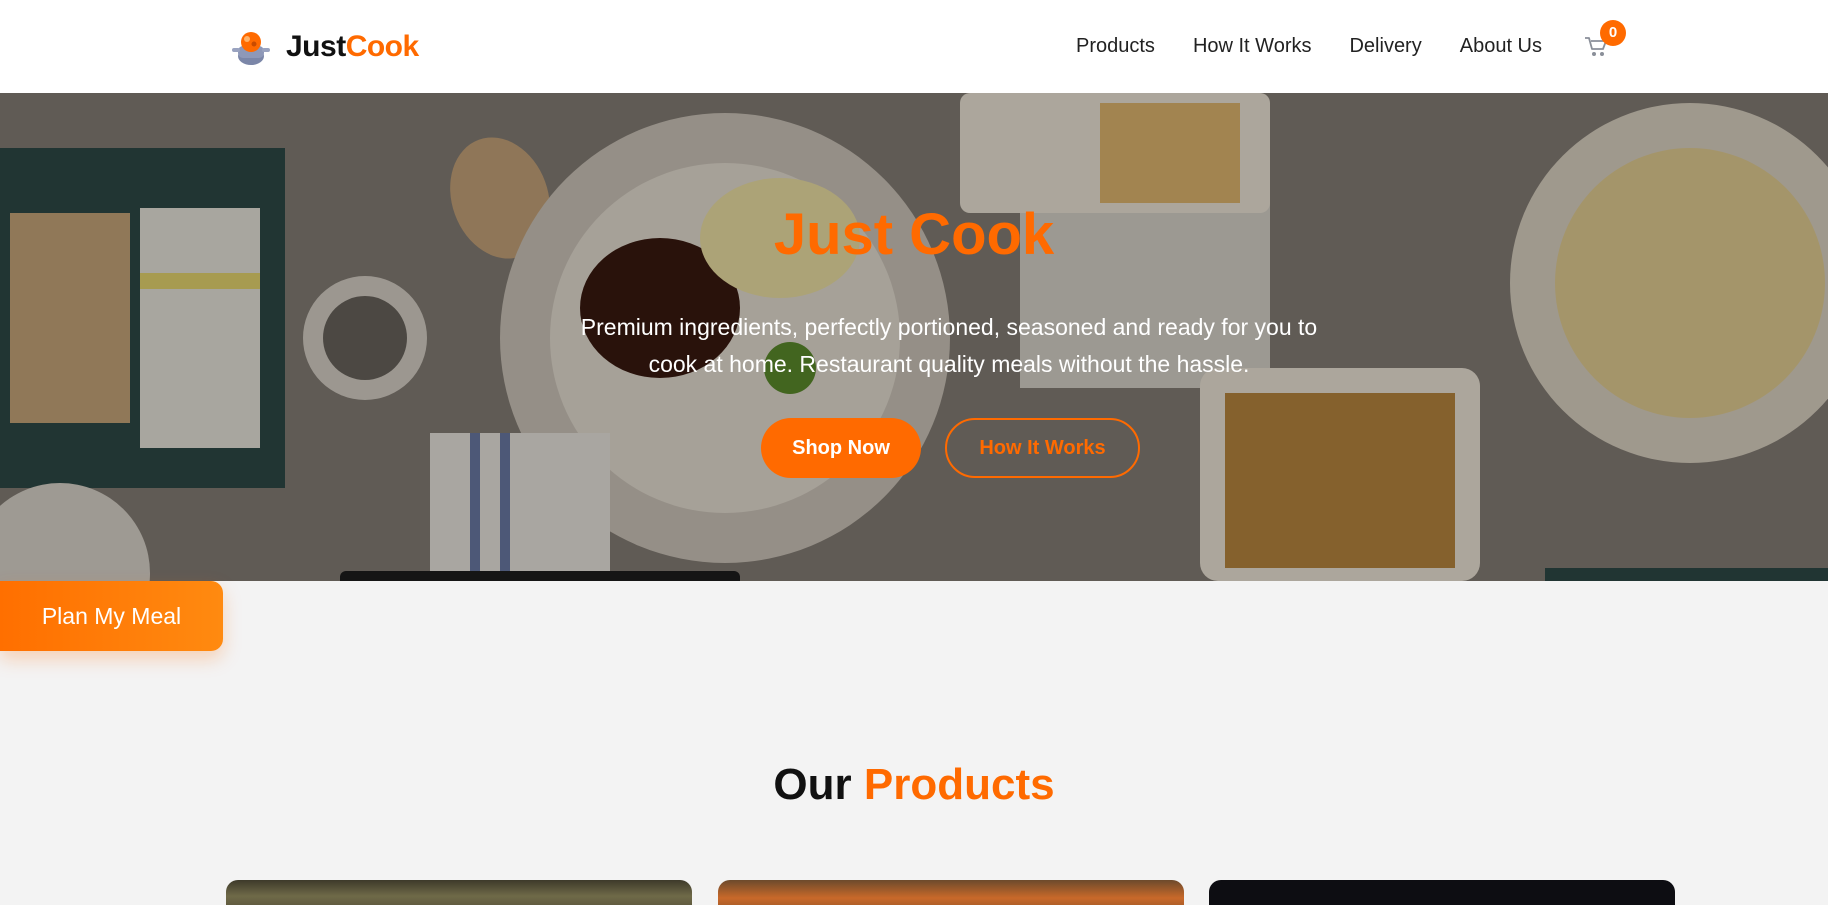 This screenshot has height=905, width=1828. Describe the element at coordinates (1385, 46) in the screenshot. I see `nav-delivery: Delivery` at that location.